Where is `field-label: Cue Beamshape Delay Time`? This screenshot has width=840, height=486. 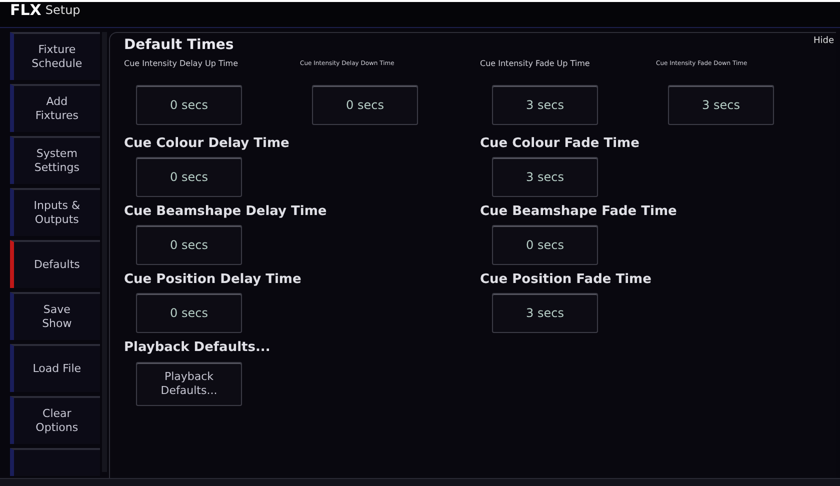
field-label: Cue Beamshape Delay Time is located at coordinates (225, 211).